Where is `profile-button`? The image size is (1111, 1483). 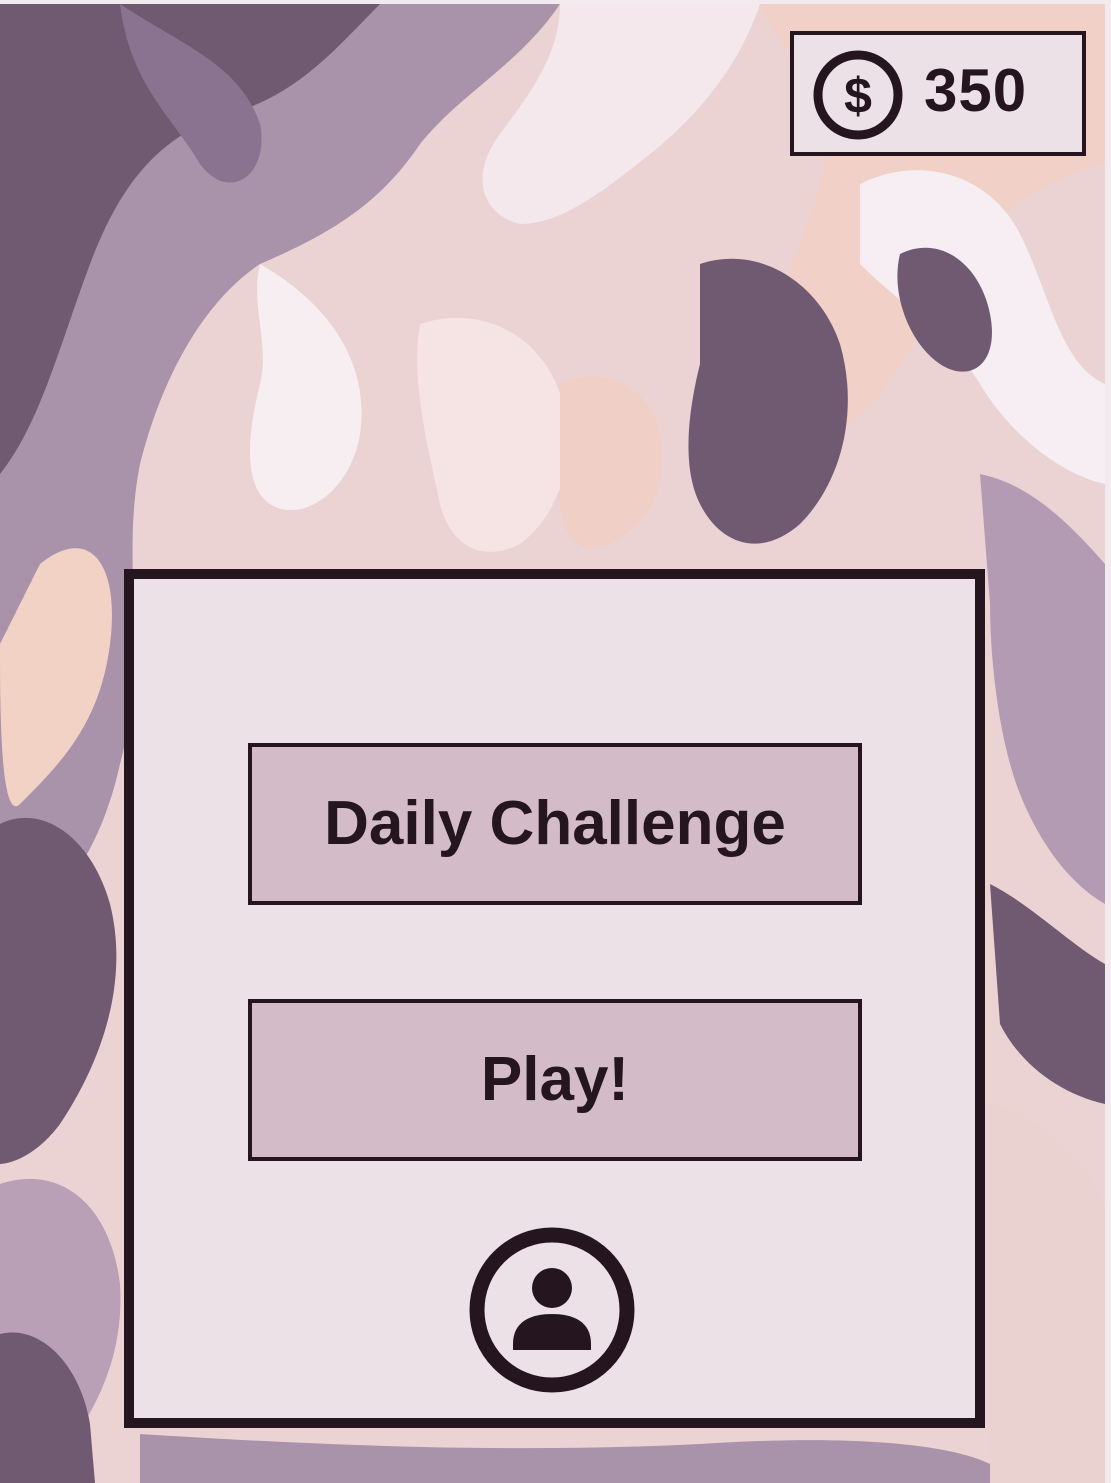 profile-button is located at coordinates (552, 1310).